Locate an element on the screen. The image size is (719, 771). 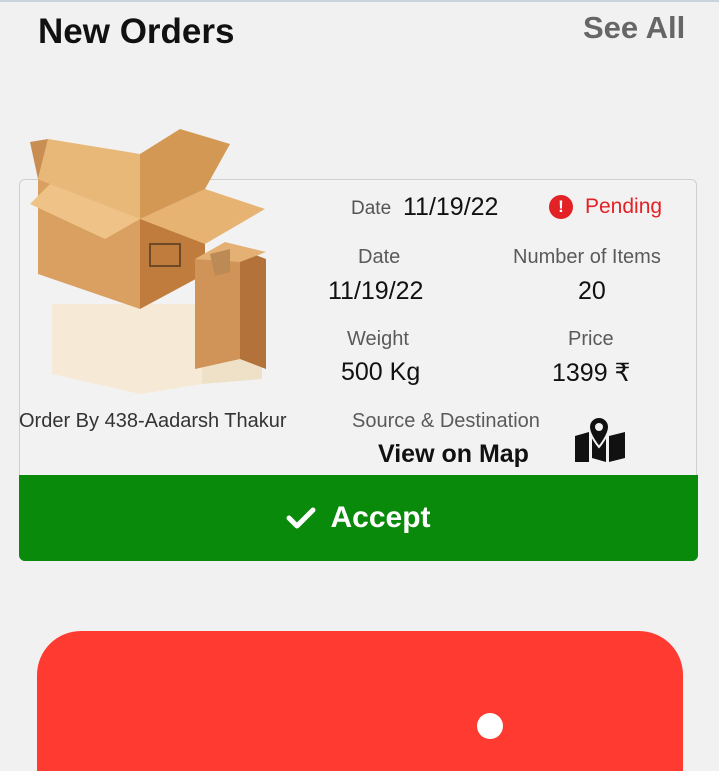
see-all-link: See All is located at coordinates (634, 28).